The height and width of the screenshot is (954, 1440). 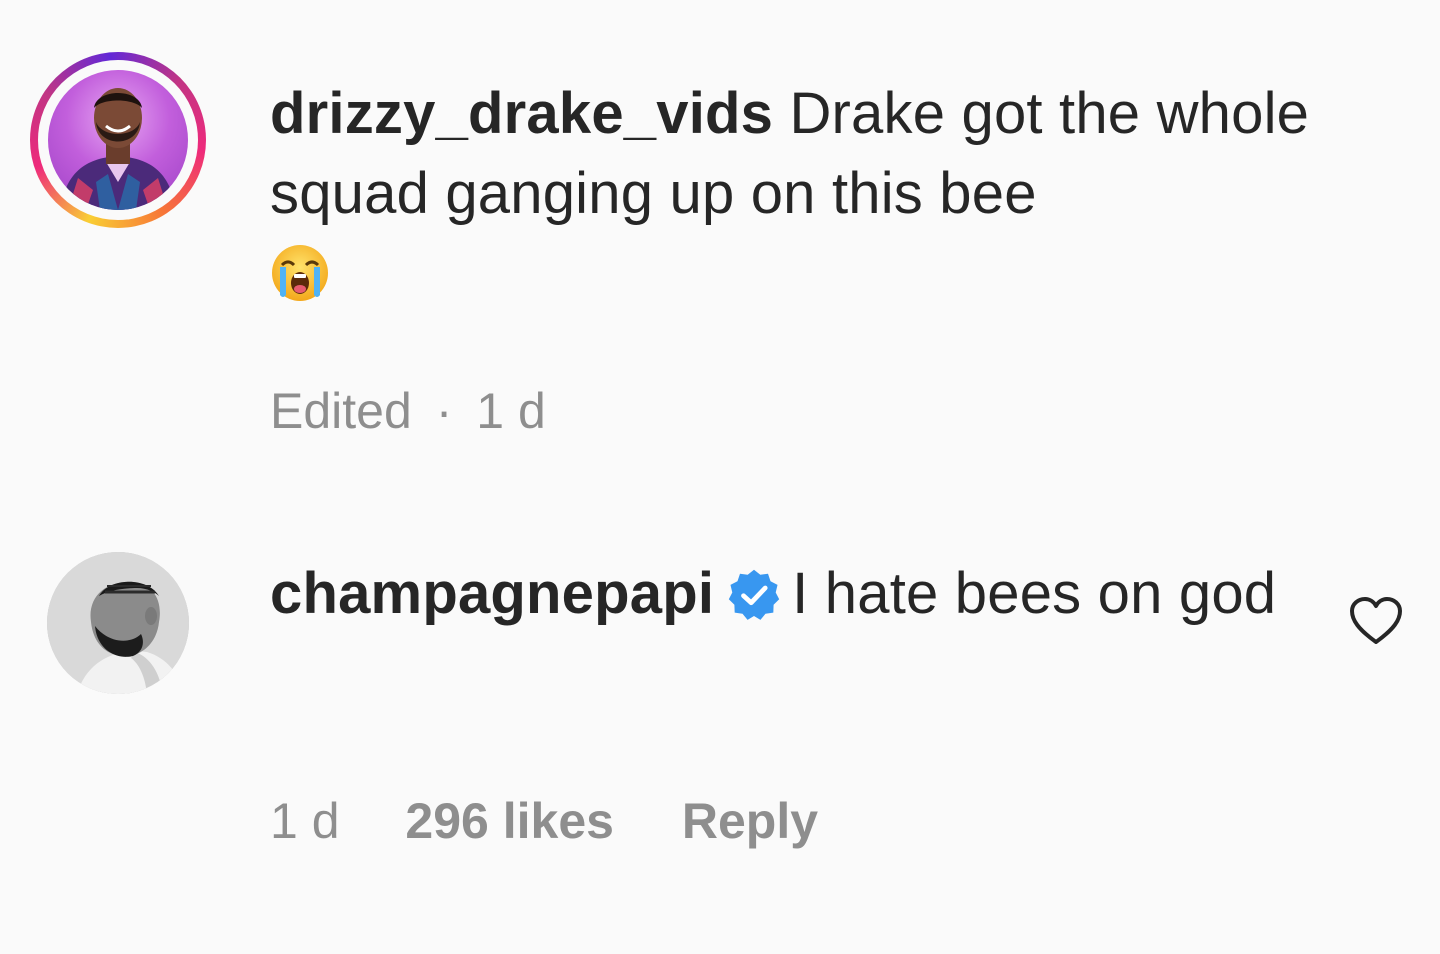 What do you see at coordinates (754, 592) in the screenshot?
I see `verified-badge-icon` at bounding box center [754, 592].